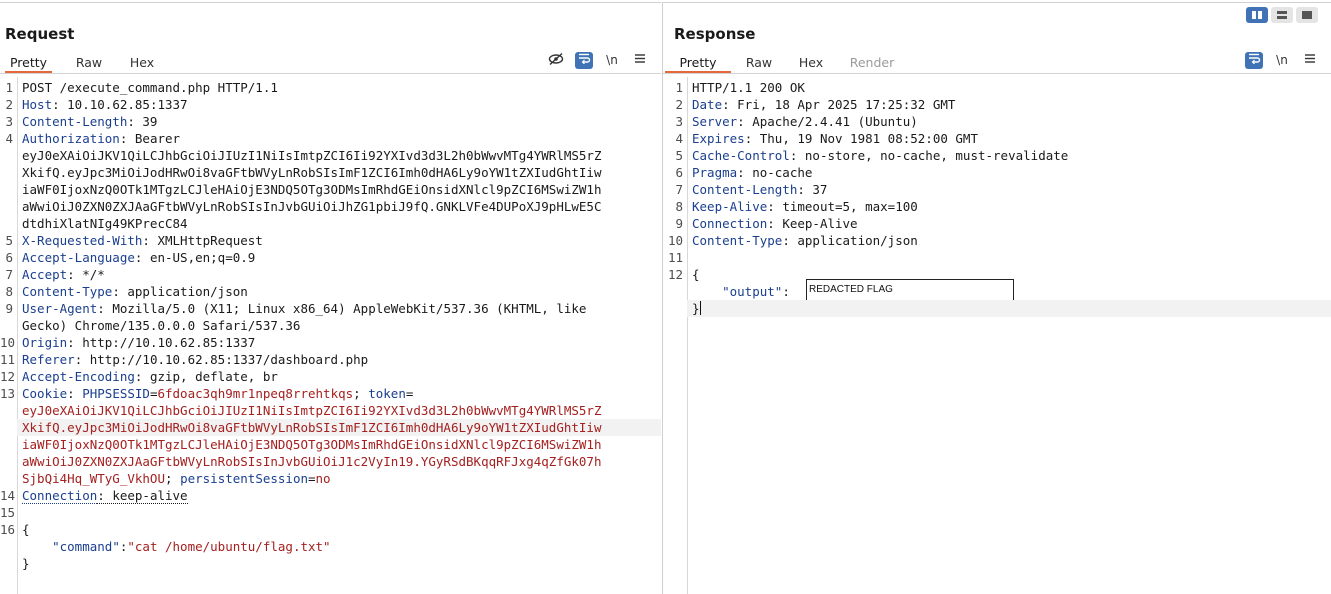  Describe the element at coordinates (330, 563) in the screenshot. I see `code-line: }` at that location.